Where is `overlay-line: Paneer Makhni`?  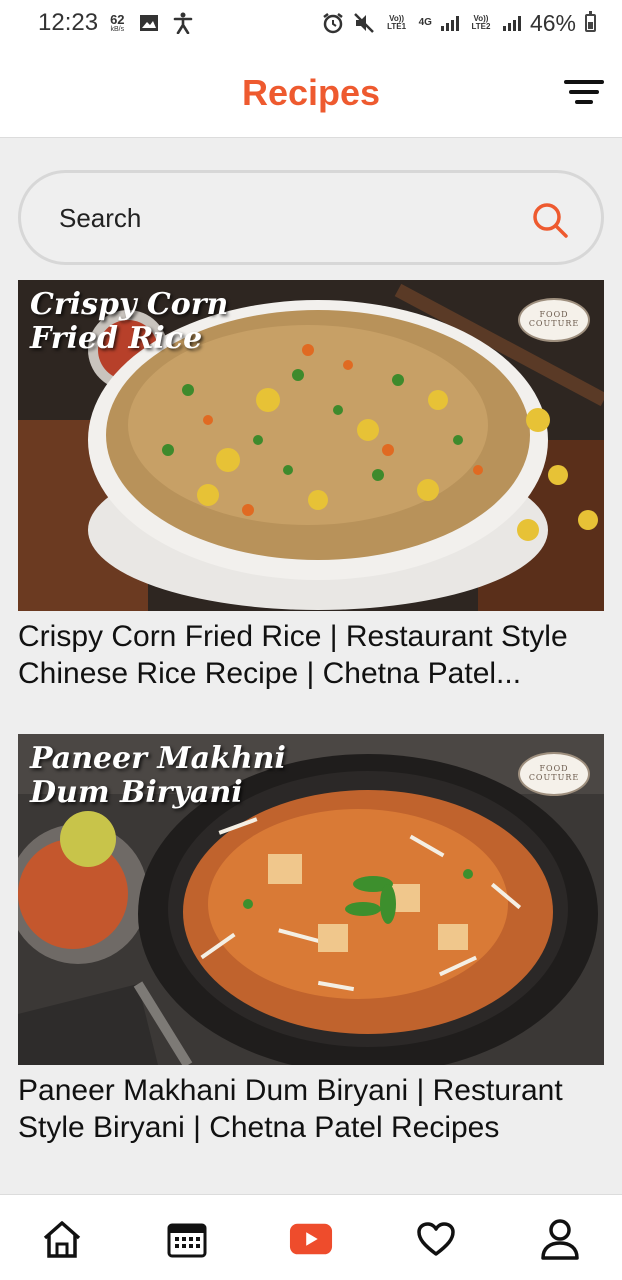 overlay-line: Paneer Makhni is located at coordinates (158, 758).